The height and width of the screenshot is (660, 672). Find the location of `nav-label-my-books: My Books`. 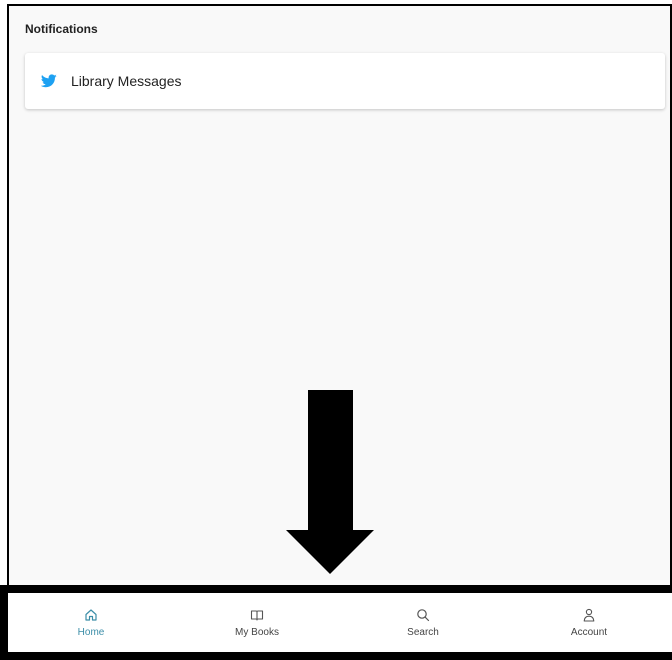

nav-label-my-books: My Books is located at coordinates (257, 632).